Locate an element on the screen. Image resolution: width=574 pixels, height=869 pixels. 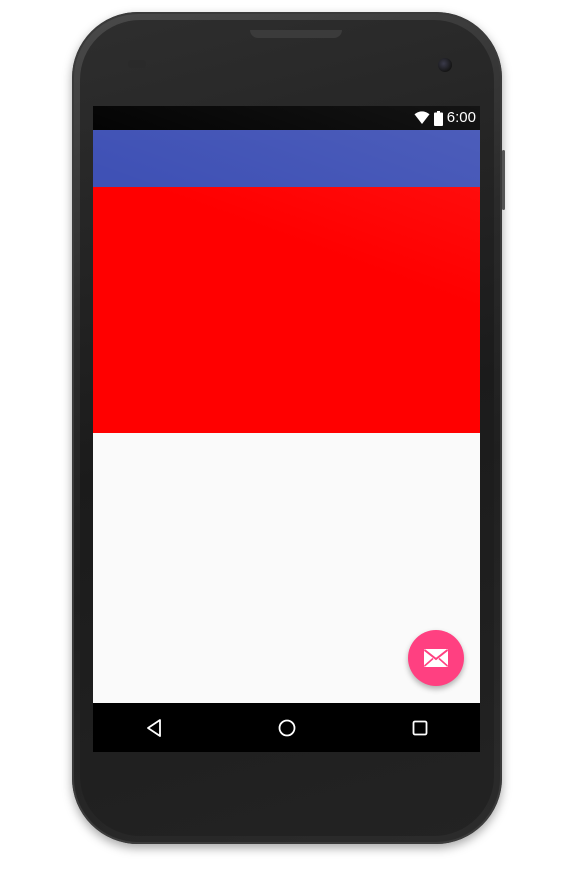
app-bar is located at coordinates (286, 158).